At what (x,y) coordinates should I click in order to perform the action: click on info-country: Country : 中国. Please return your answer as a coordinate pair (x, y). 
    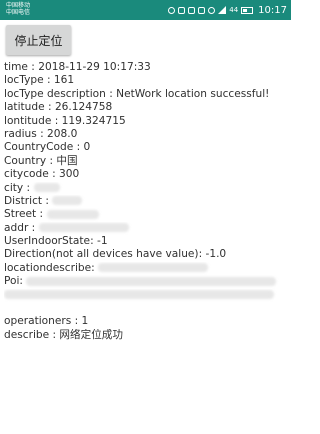
    Looking at the image, I should click on (41, 160).